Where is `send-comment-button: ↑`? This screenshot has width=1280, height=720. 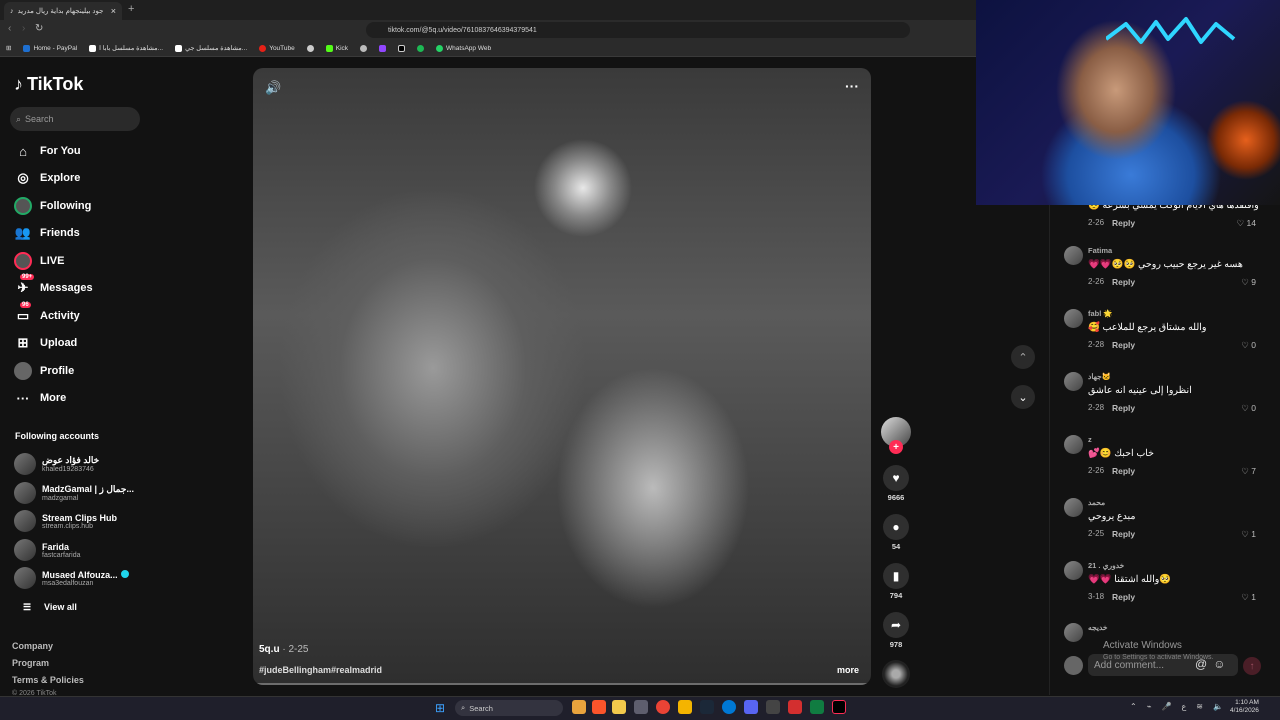 send-comment-button: ↑ is located at coordinates (1252, 666).